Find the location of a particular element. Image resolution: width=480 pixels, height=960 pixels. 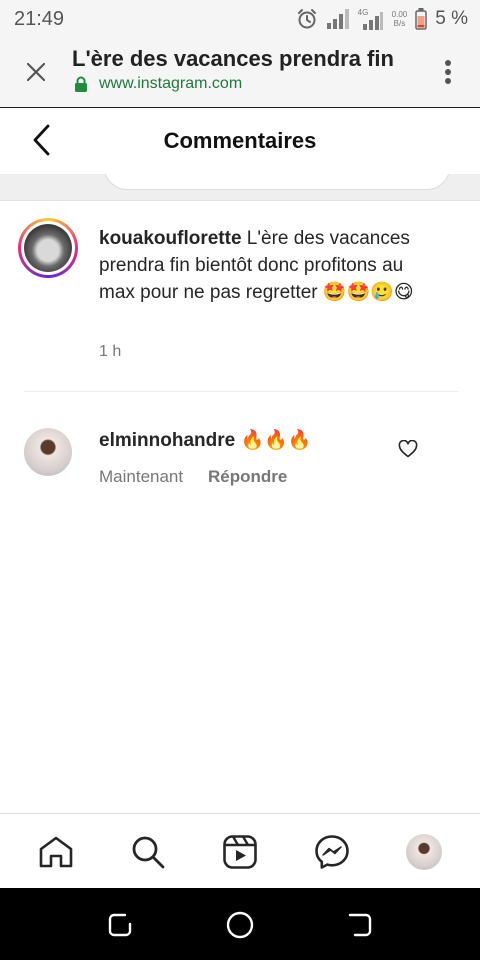

reels-icon is located at coordinates (240, 852).